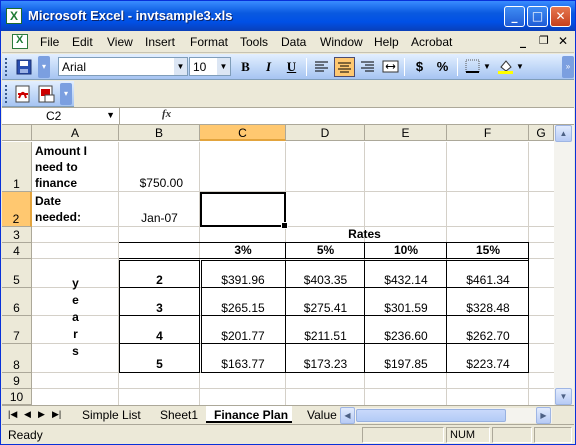 This screenshot has width=576, height=445. What do you see at coordinates (17, 358) in the screenshot?
I see `row-header-8: 8` at bounding box center [17, 358].